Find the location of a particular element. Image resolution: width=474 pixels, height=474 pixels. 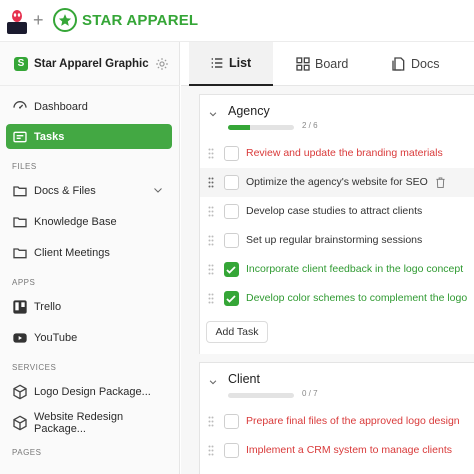

trash-icon is located at coordinates (440, 182).